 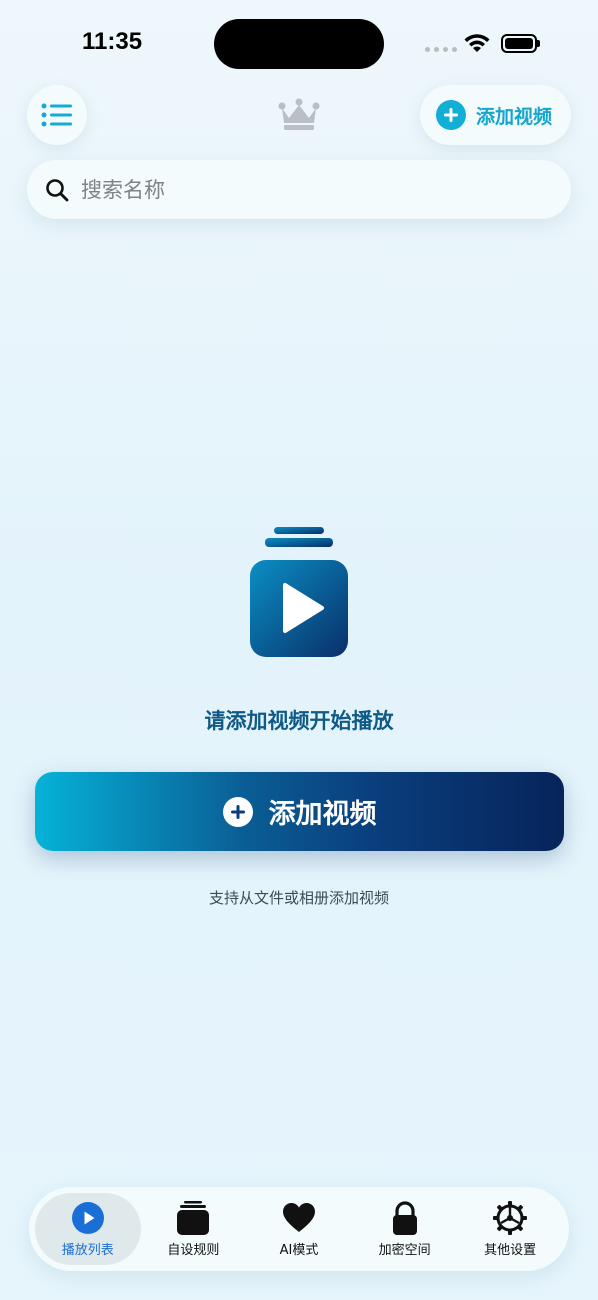 I want to click on wifi-icon, so click(x=477, y=43).